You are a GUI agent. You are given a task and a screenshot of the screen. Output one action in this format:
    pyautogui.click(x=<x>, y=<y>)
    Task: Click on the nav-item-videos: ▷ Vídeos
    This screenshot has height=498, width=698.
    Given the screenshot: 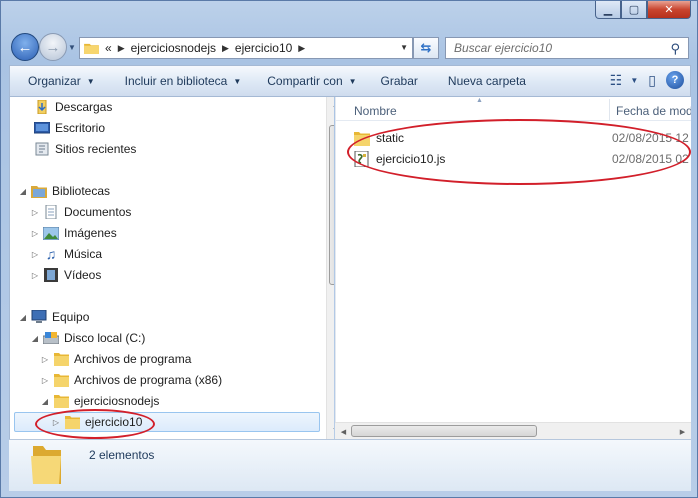 What is the action you would take?
    pyautogui.click(x=65, y=275)
    